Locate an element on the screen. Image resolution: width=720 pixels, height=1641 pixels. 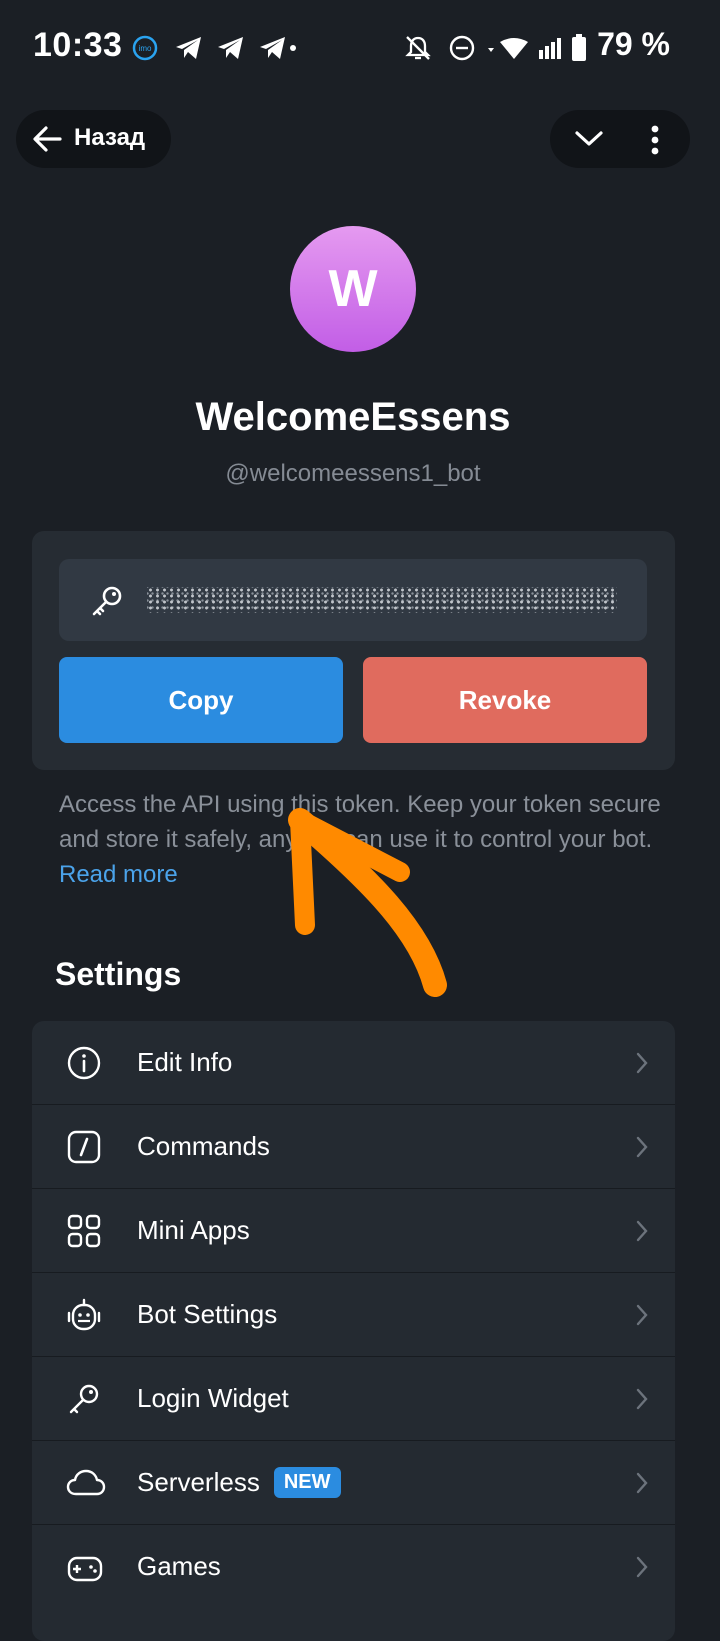
cloud-icon is located at coordinates (86, 1482).